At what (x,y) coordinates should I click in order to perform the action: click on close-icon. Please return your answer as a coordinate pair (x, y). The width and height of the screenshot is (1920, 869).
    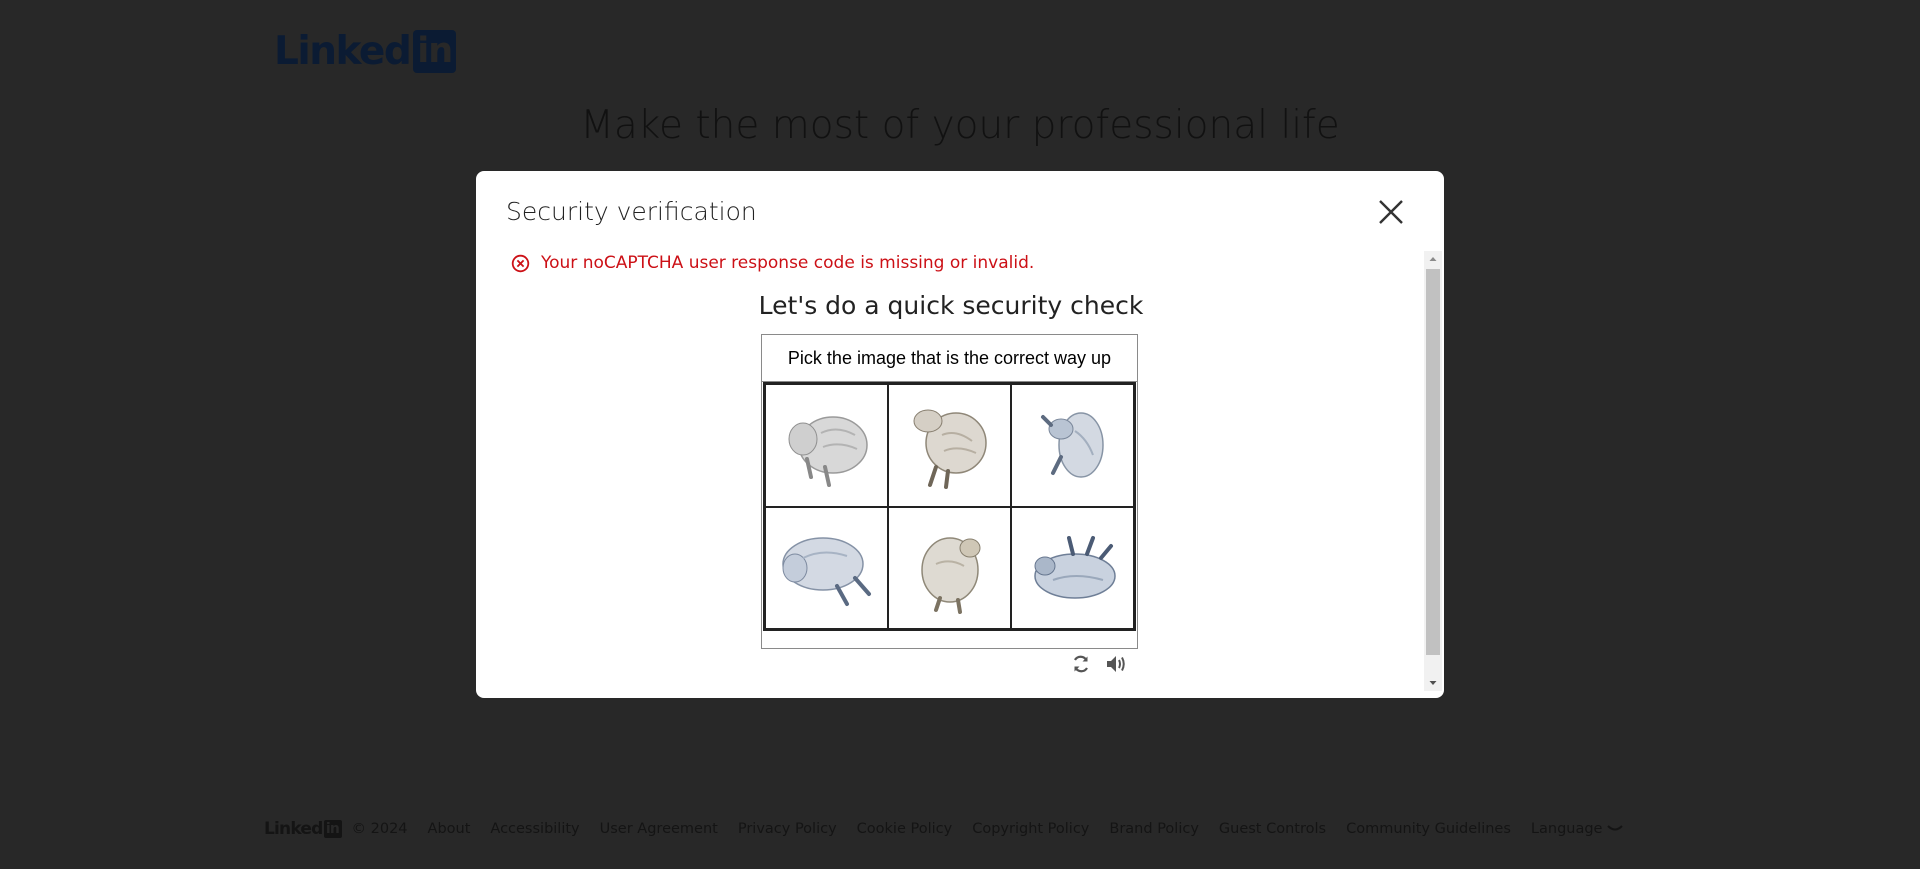
    Looking at the image, I should click on (1391, 212).